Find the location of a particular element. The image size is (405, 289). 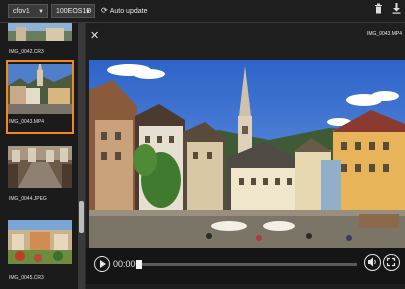

auto-update-button: ⟳ Auto update is located at coordinates (124, 11).